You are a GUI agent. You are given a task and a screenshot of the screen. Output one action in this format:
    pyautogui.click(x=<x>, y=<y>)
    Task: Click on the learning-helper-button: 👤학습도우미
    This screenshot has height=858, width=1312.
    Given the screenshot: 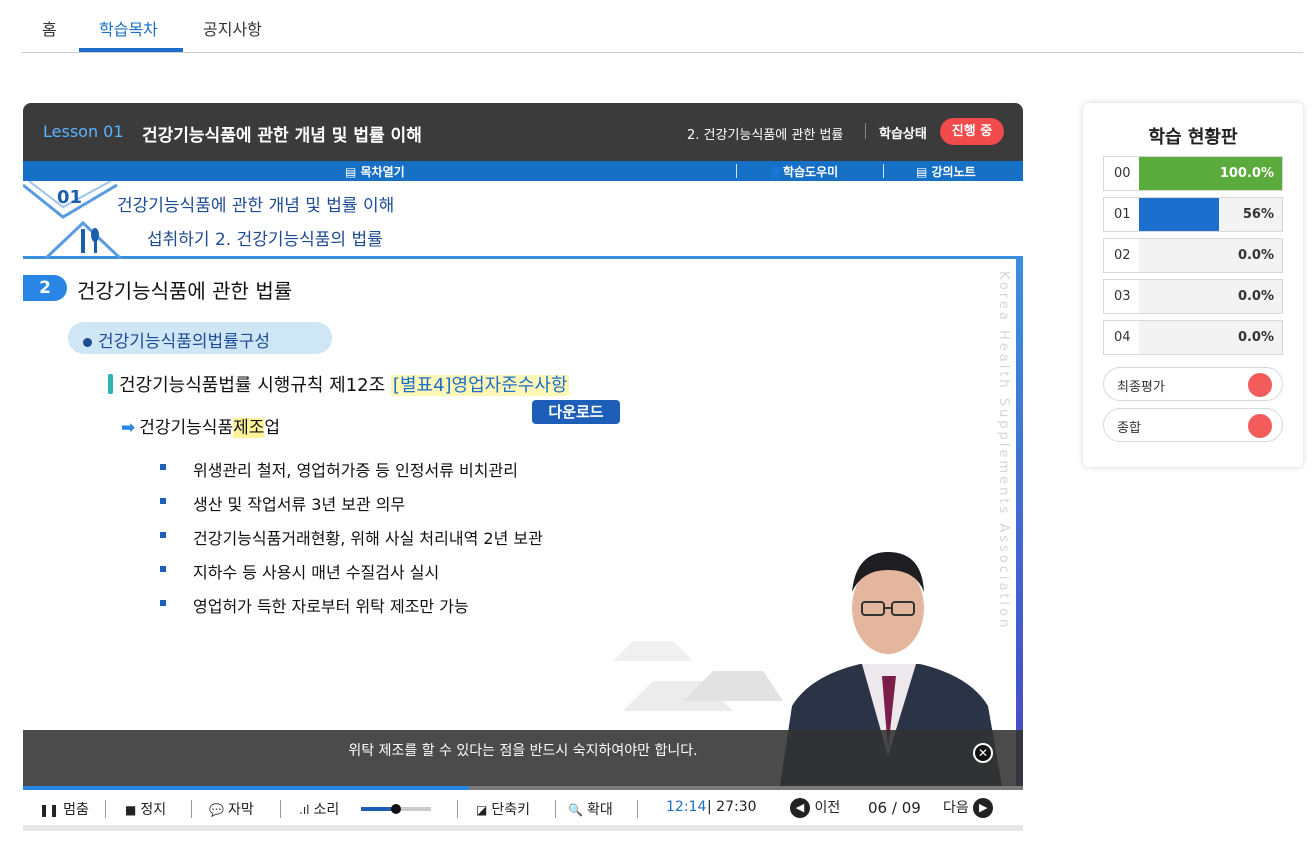 What is the action you would take?
    pyautogui.click(x=803, y=171)
    